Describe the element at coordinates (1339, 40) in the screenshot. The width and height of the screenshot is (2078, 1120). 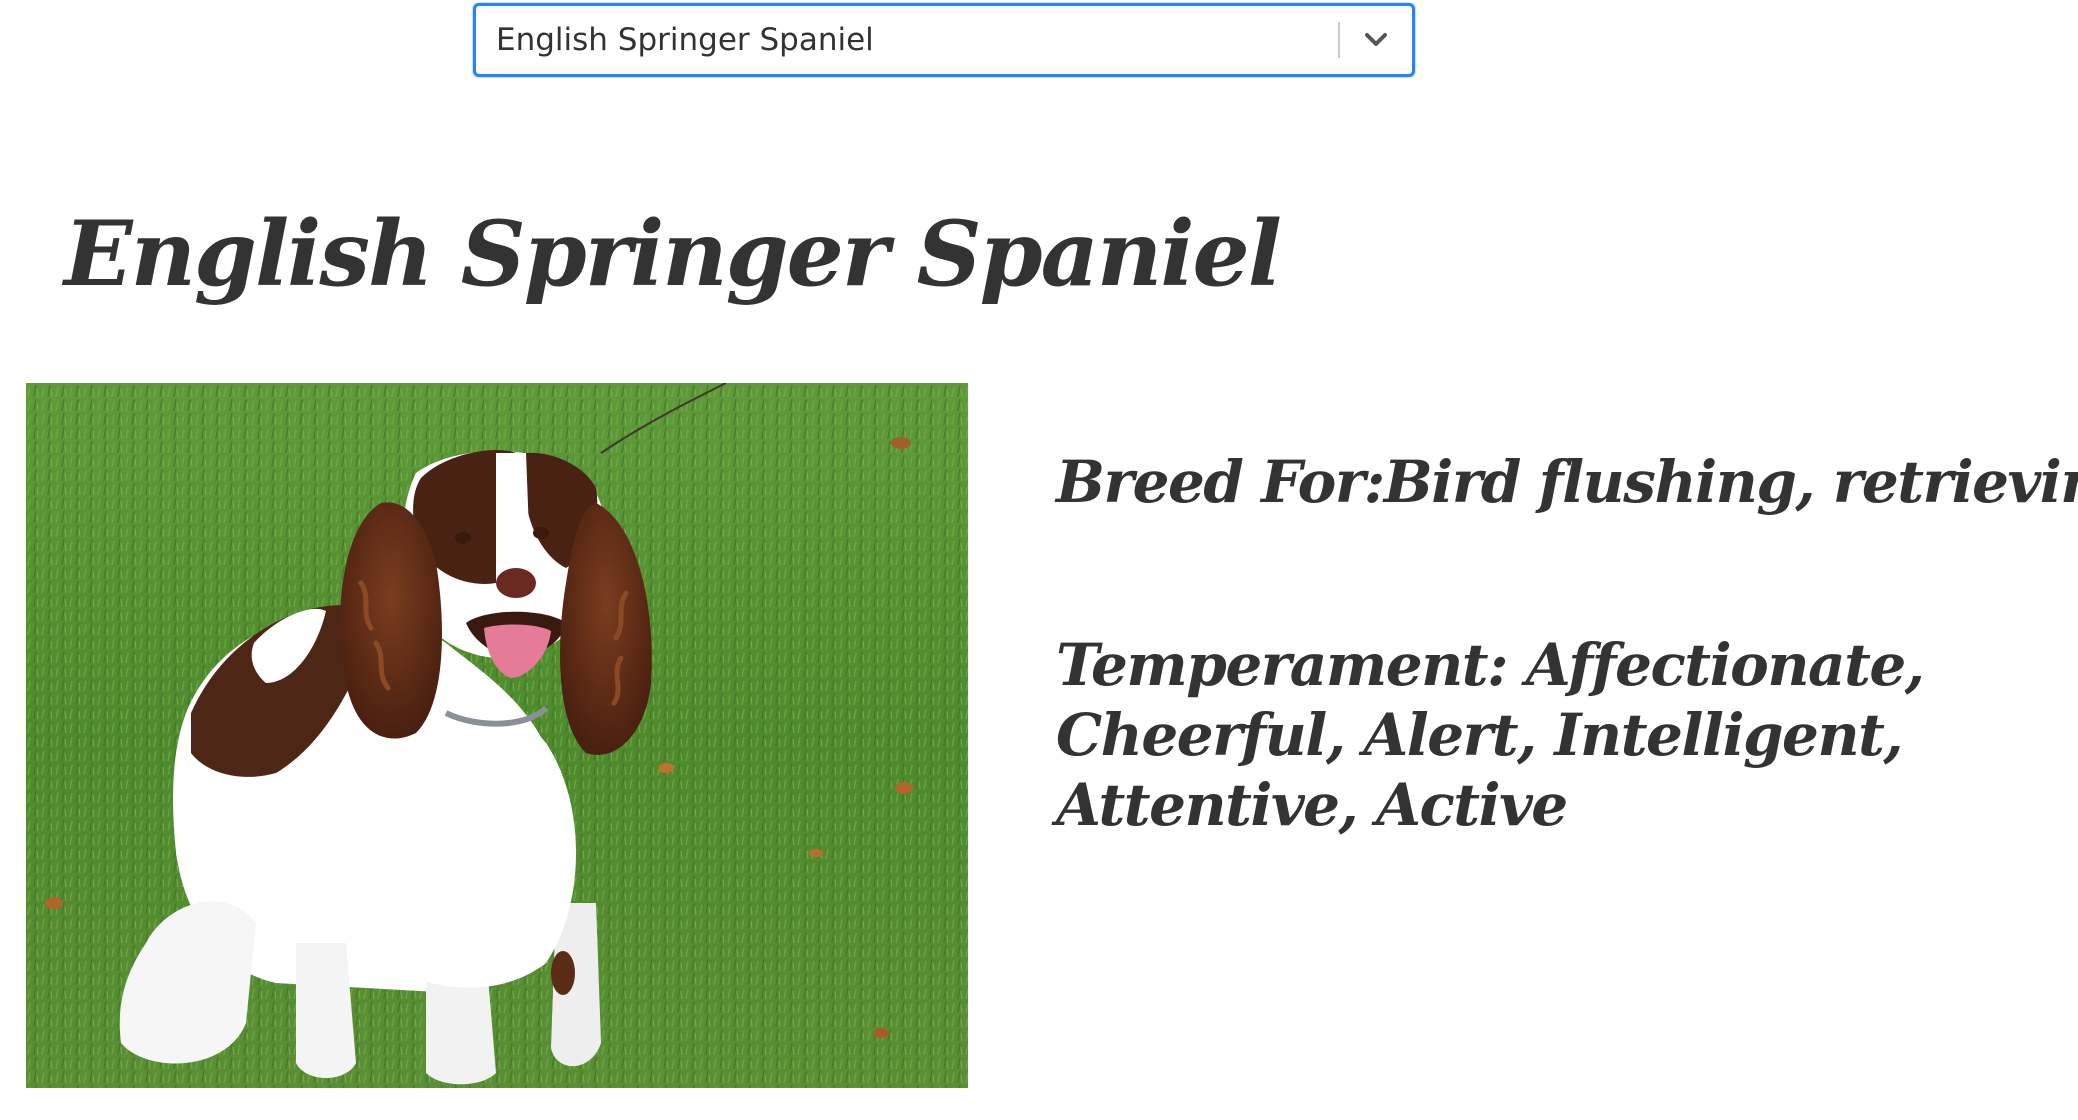
I see `select-indicator-separator` at that location.